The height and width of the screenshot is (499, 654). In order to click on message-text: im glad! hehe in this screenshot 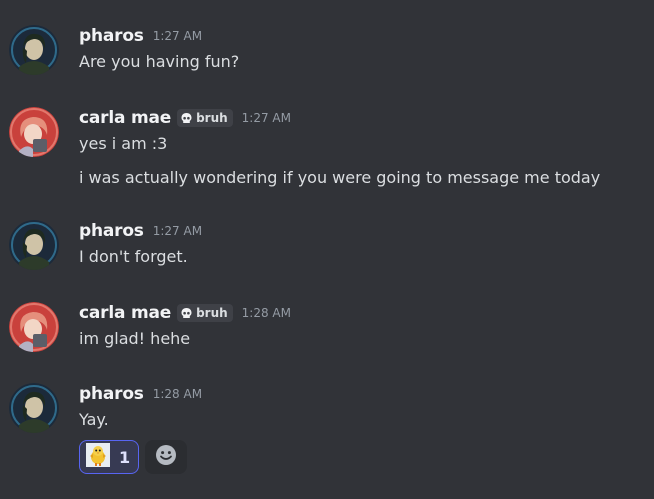, I will do `click(135, 338)`.